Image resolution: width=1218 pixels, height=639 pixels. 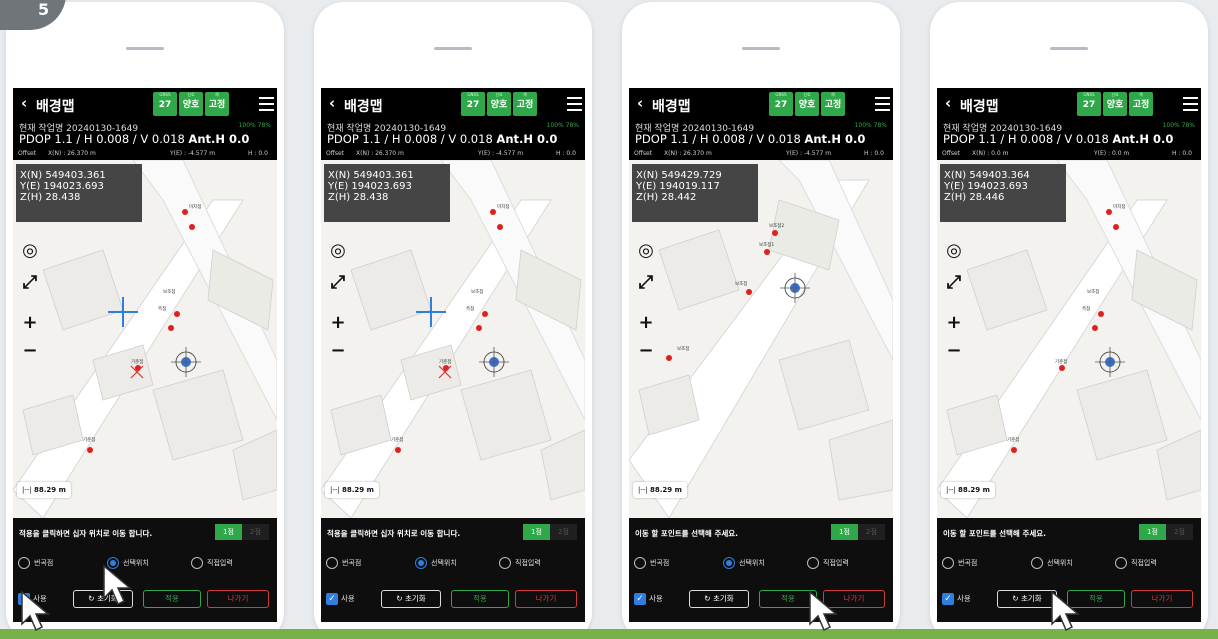 I want to click on svg-text: 보조점, so click(x=477, y=291).